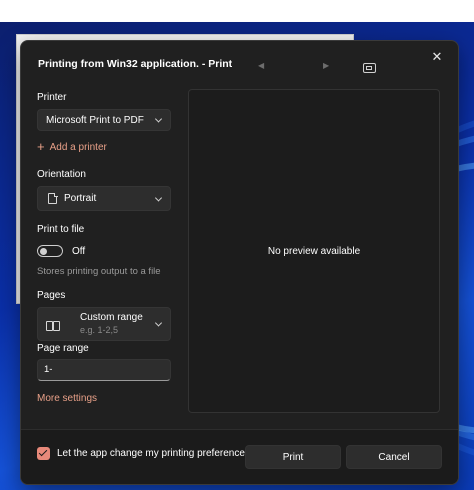 The height and width of the screenshot is (490, 474). What do you see at coordinates (104, 324) in the screenshot?
I see `pages-select: Custom range e.g. 1-2,5` at bounding box center [104, 324].